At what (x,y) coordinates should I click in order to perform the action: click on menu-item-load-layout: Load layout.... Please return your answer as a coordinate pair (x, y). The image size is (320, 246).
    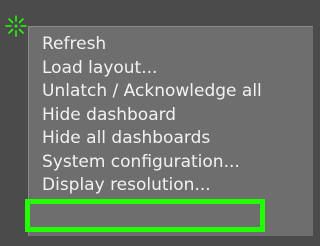
    Looking at the image, I should click on (152, 69).